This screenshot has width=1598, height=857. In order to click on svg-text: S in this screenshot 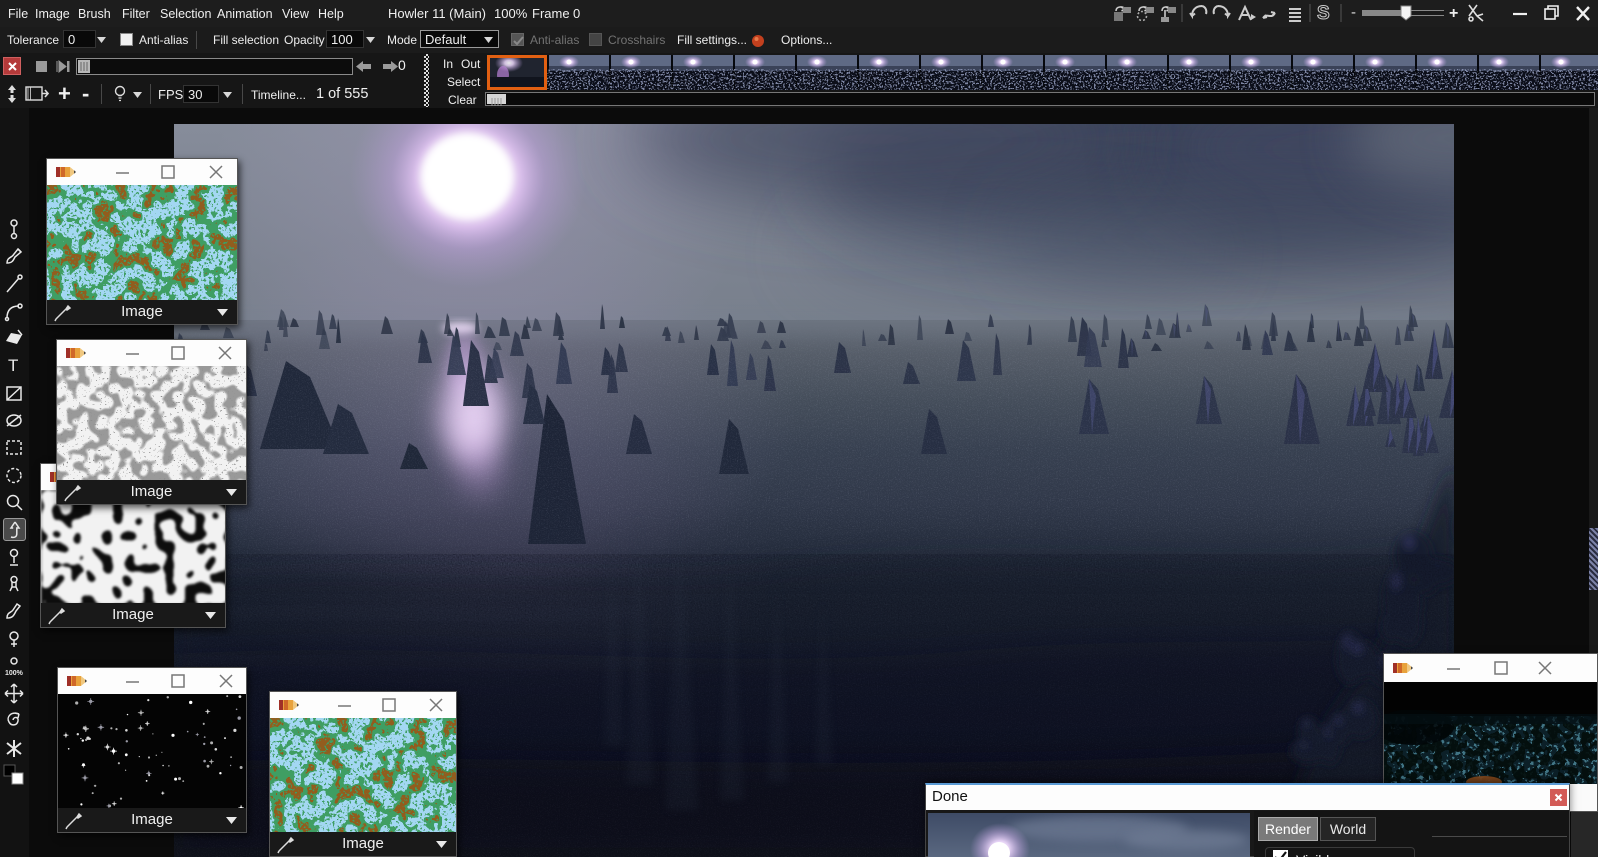, I will do `click(1323, 13)`.